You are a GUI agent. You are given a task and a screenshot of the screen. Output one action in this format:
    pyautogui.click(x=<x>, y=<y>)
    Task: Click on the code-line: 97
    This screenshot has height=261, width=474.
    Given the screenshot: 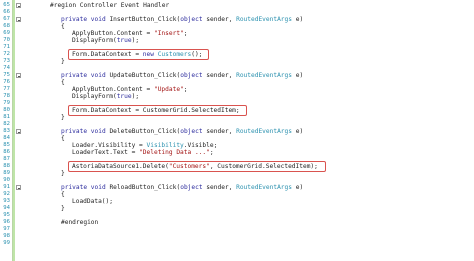 What is the action you would take?
    pyautogui.click(x=237, y=229)
    